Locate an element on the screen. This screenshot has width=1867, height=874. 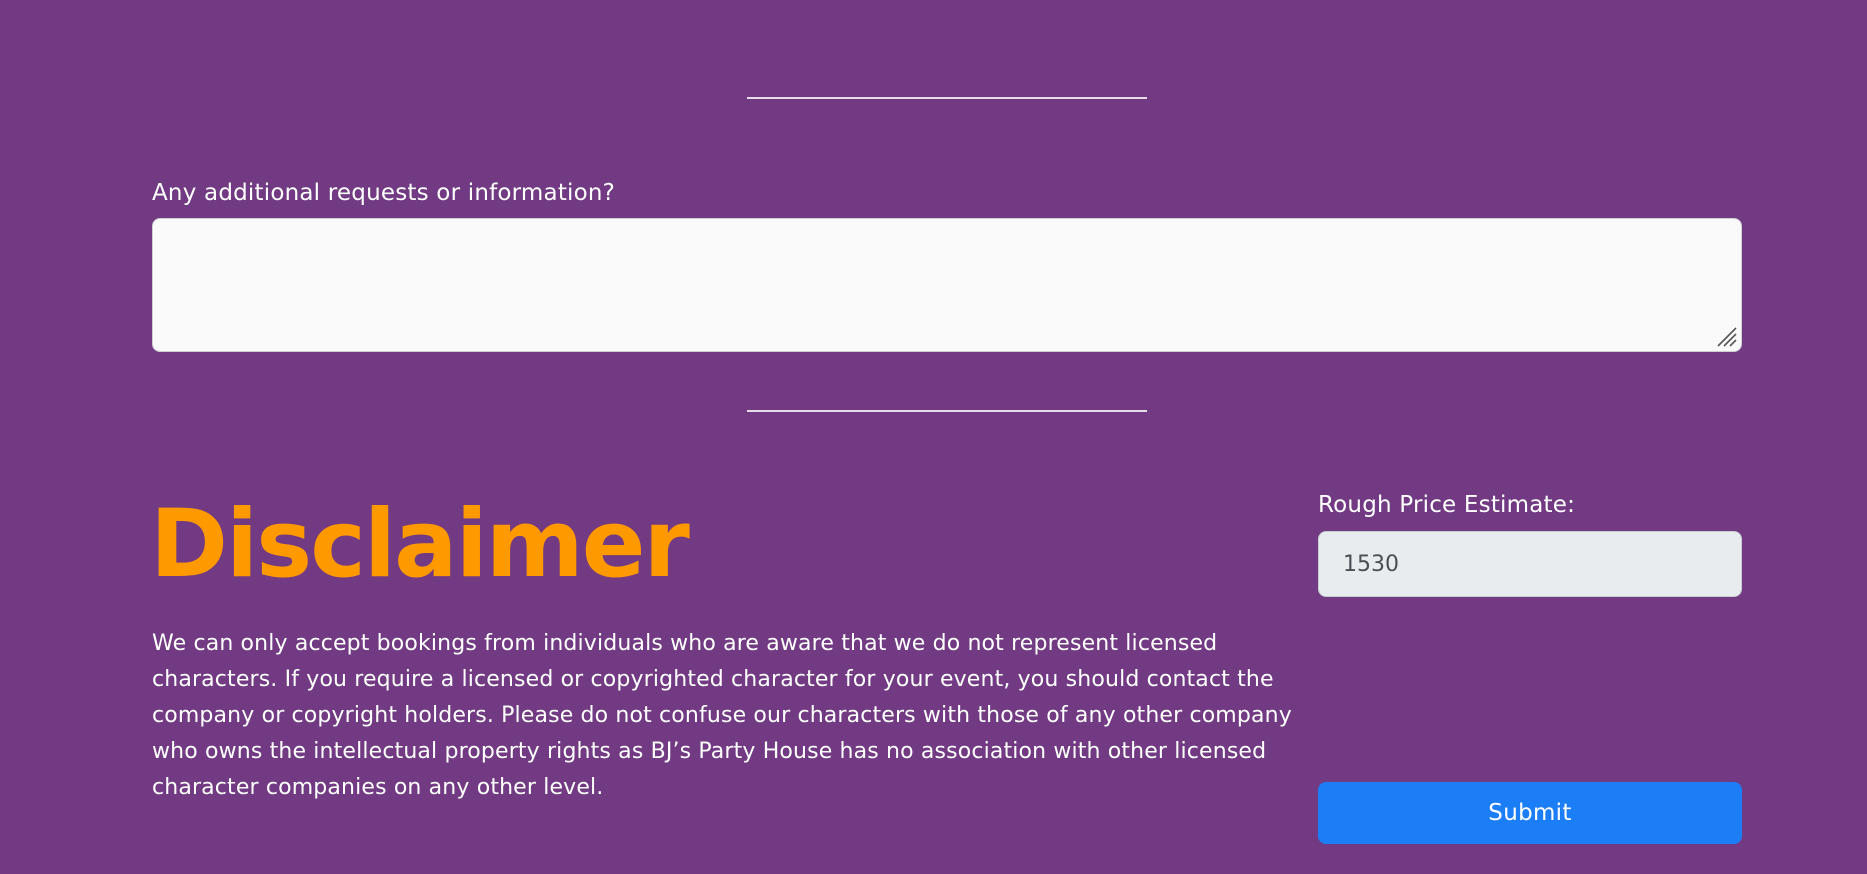
additional-requests-label: Any additional requests or information? is located at coordinates (384, 193).